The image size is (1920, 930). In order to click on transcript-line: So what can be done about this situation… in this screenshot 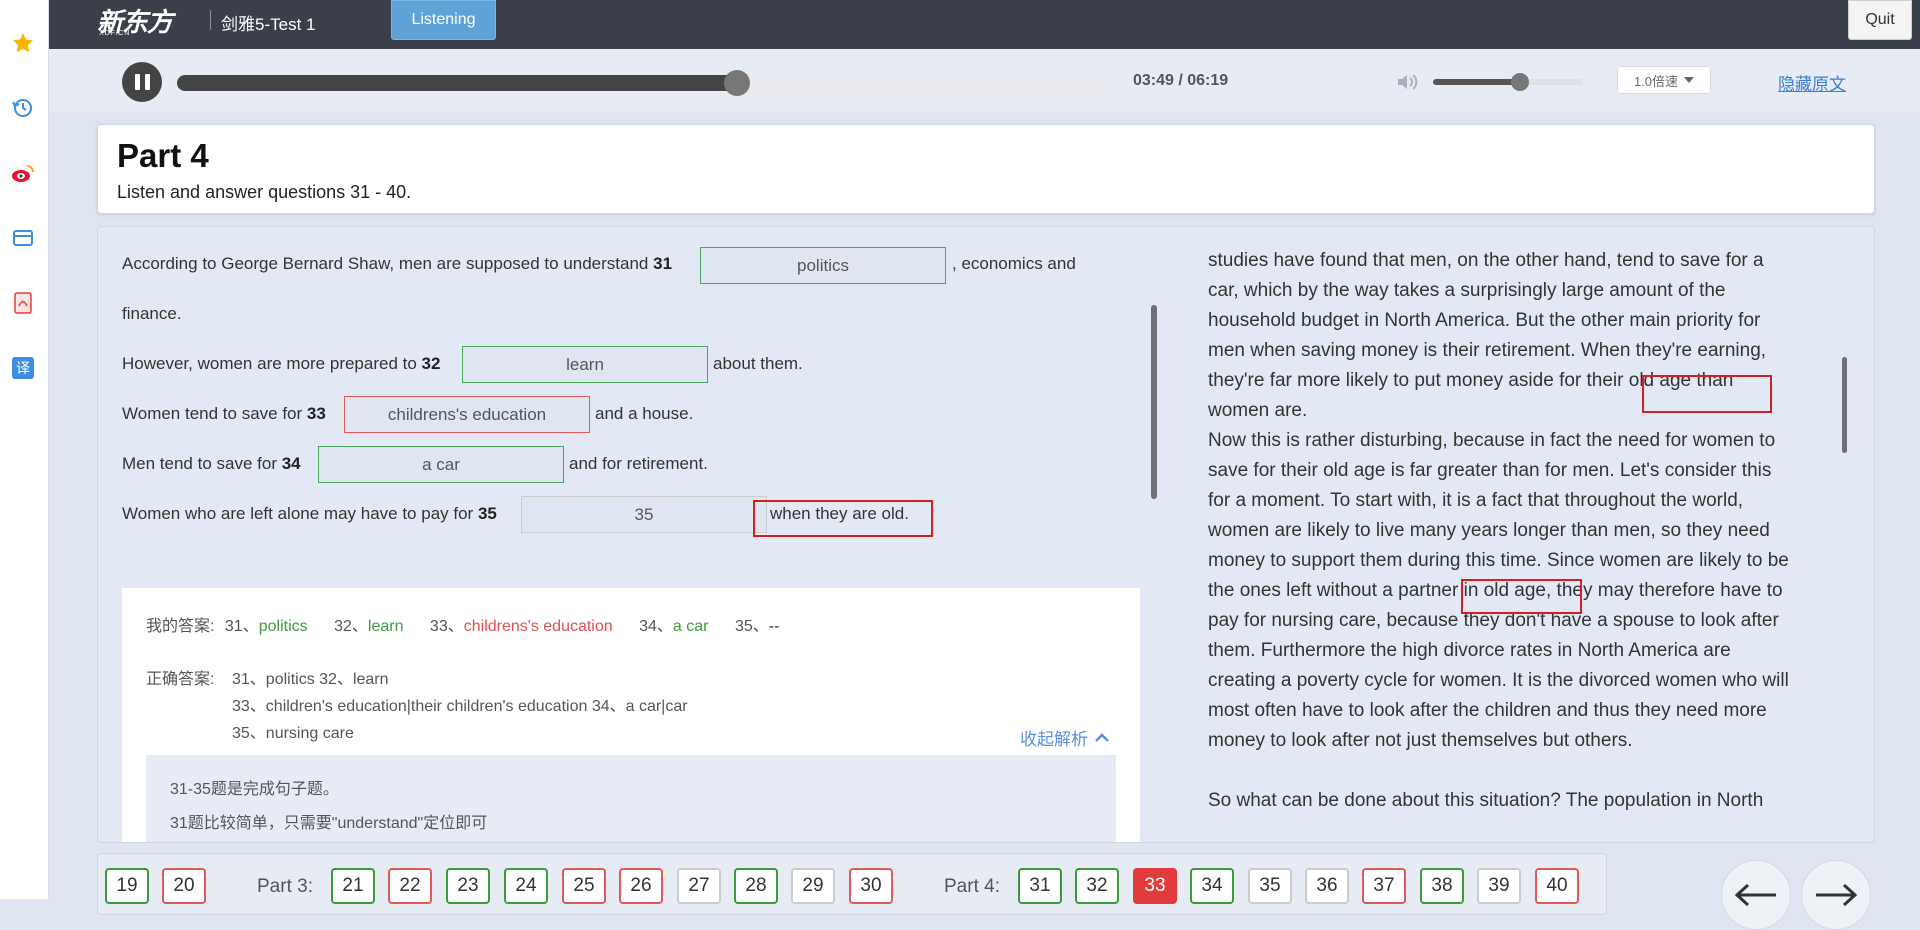, I will do `click(1486, 800)`.